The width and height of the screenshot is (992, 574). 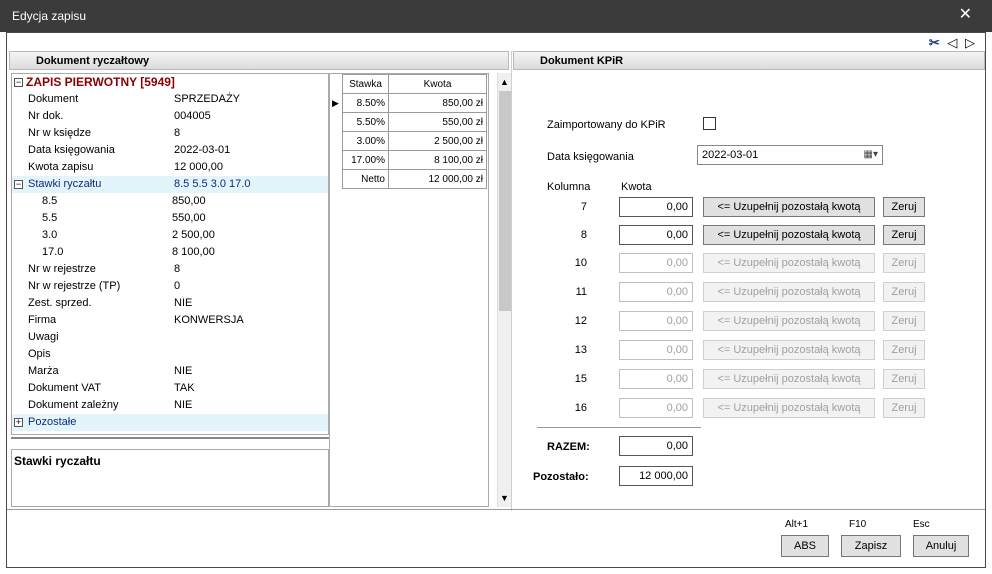 What do you see at coordinates (805, 546) in the screenshot?
I see `abs-button: ABS` at bounding box center [805, 546].